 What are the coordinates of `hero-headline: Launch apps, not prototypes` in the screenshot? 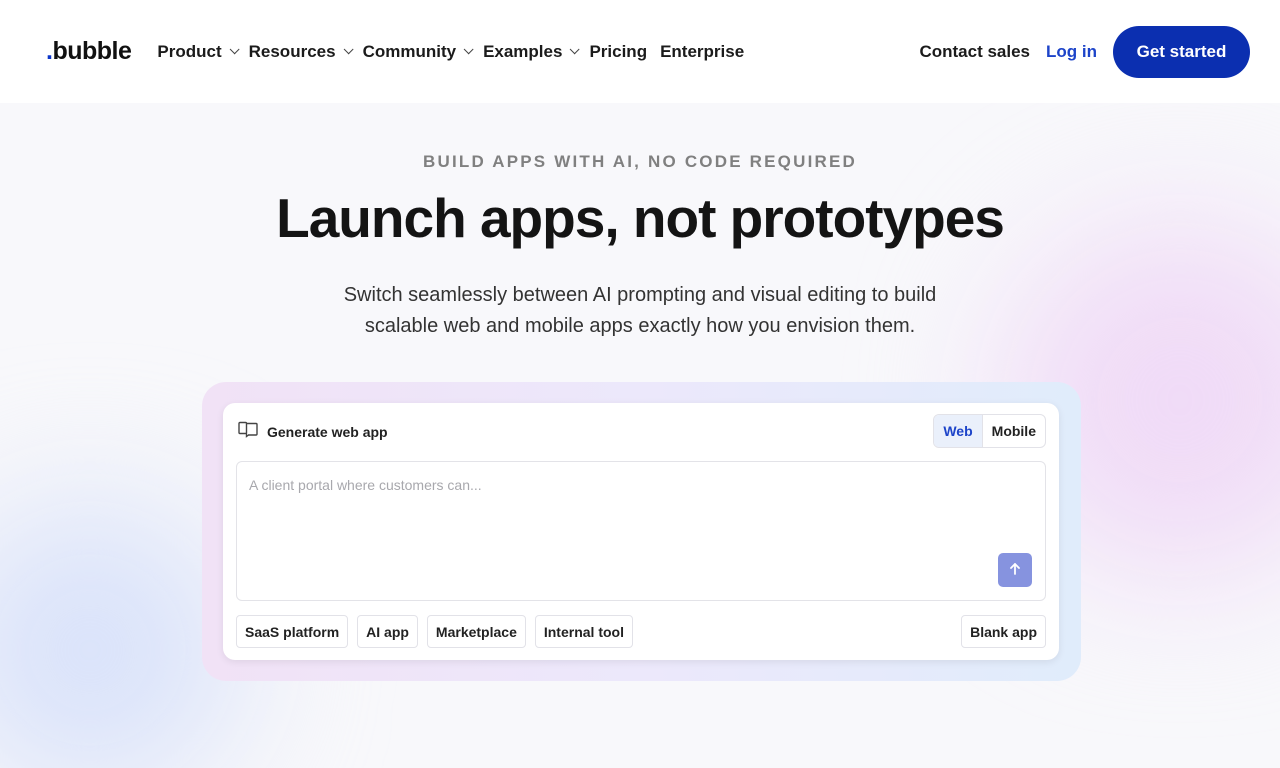 It's located at (640, 218).